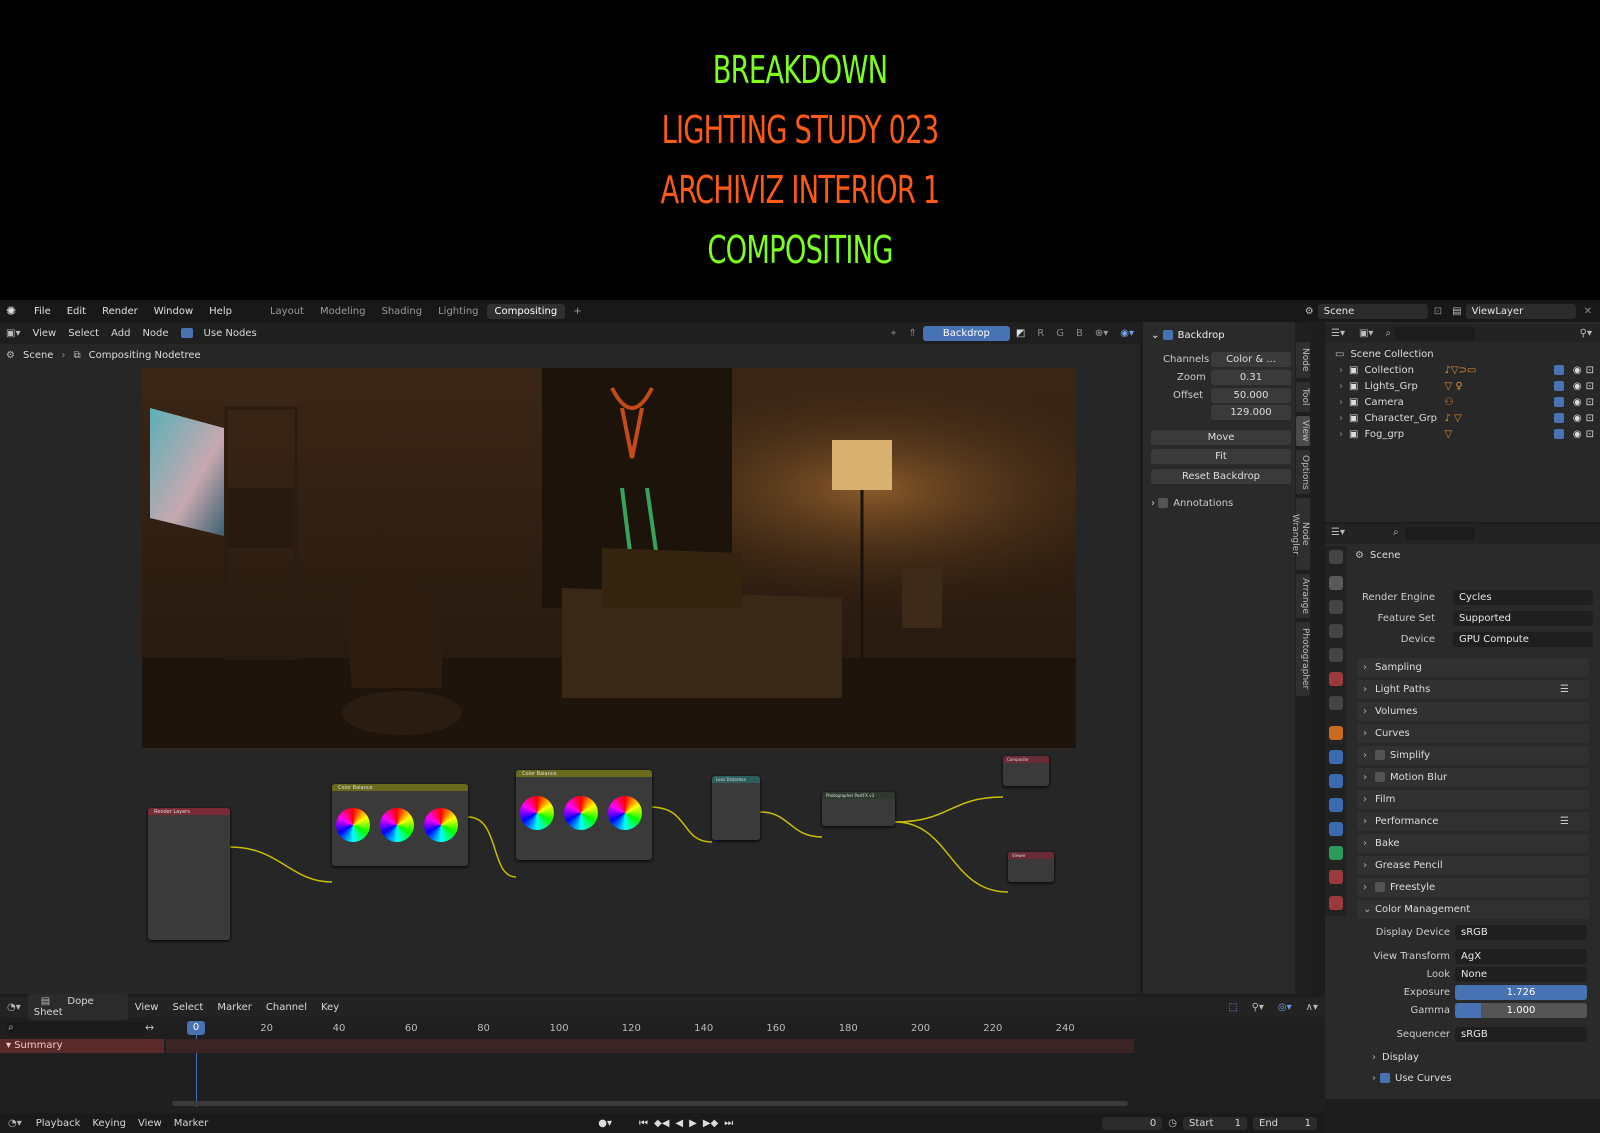  I want to click on reset-backdrop-button: Reset Backdrop, so click(1221, 476).